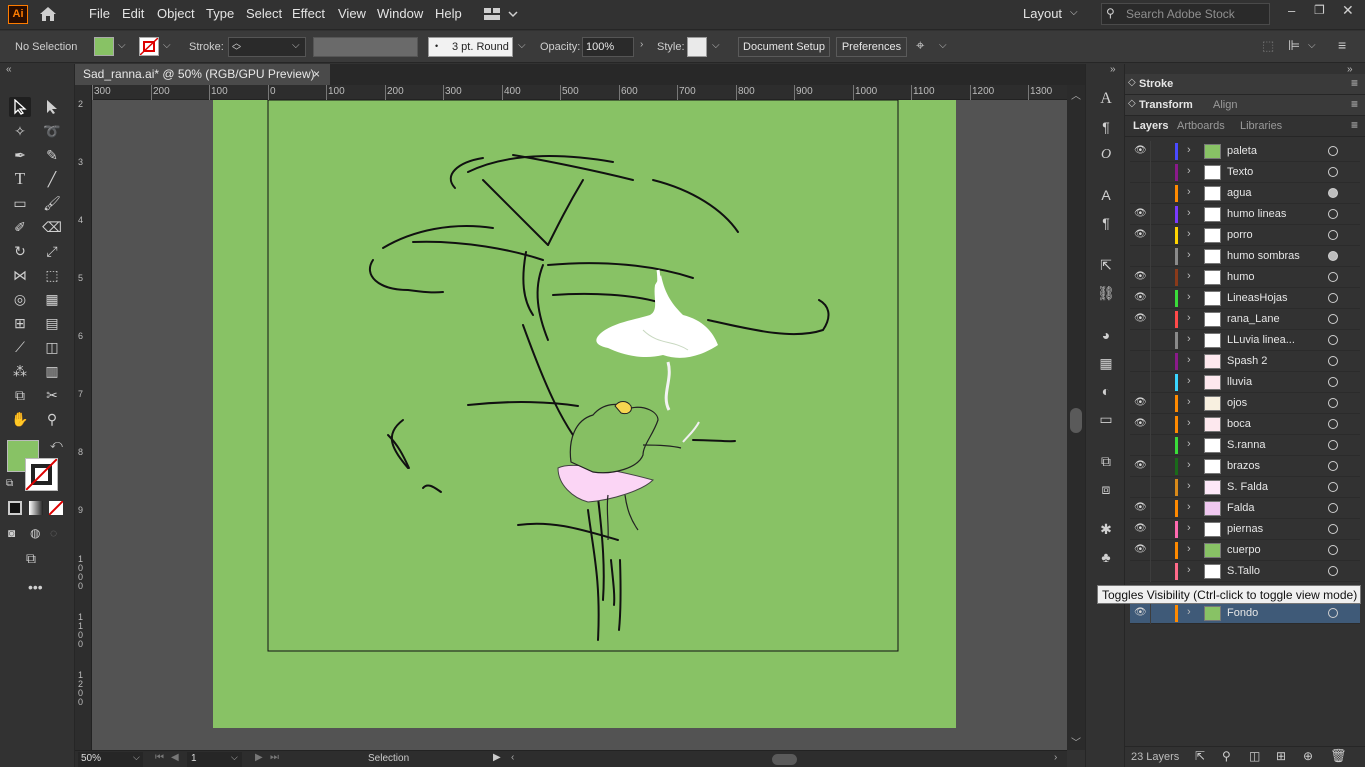 This screenshot has width=1365, height=767. What do you see at coordinates (1106, 529) in the screenshot?
I see `brushes-icon: ✱` at bounding box center [1106, 529].